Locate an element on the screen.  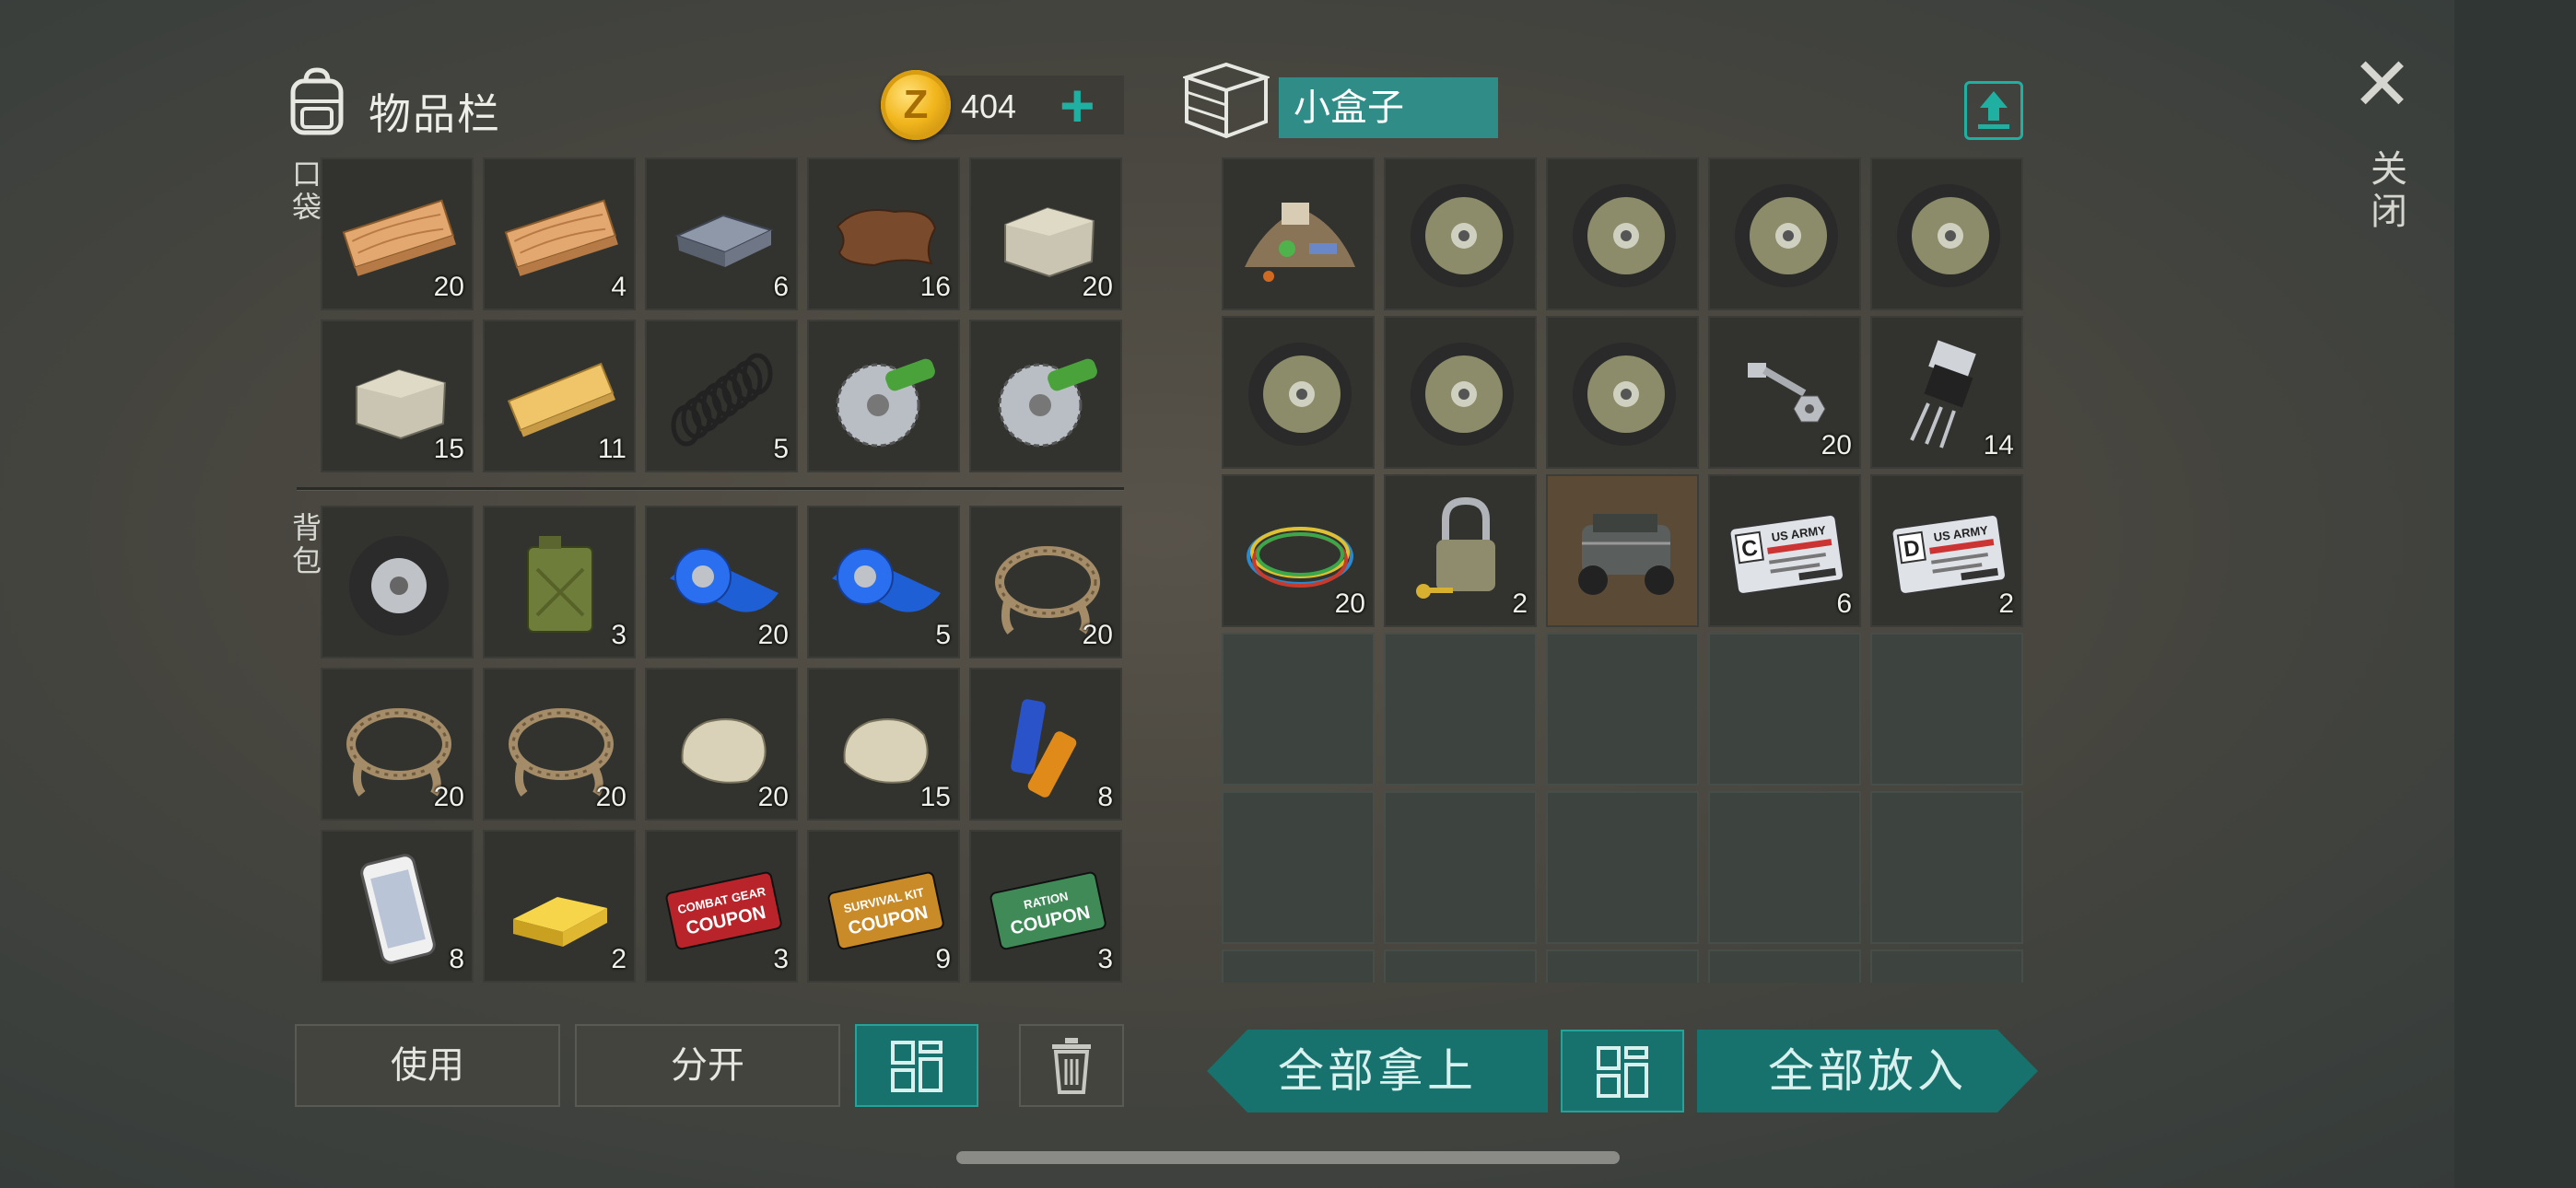
tire-icon is located at coordinates (399, 585).